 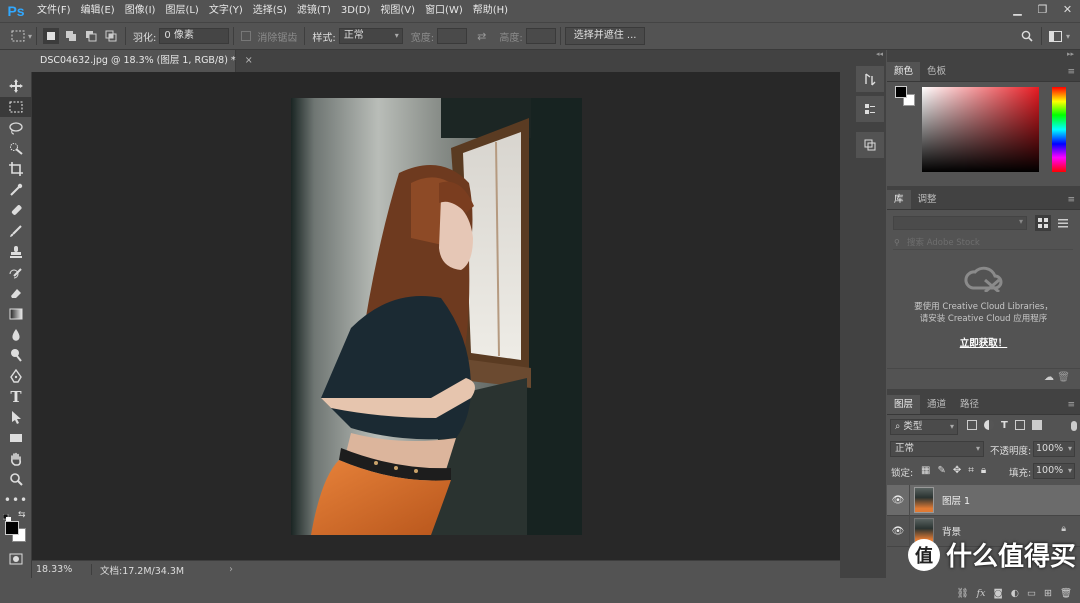 I want to click on status-menu-arrow: ›, so click(x=231, y=569).